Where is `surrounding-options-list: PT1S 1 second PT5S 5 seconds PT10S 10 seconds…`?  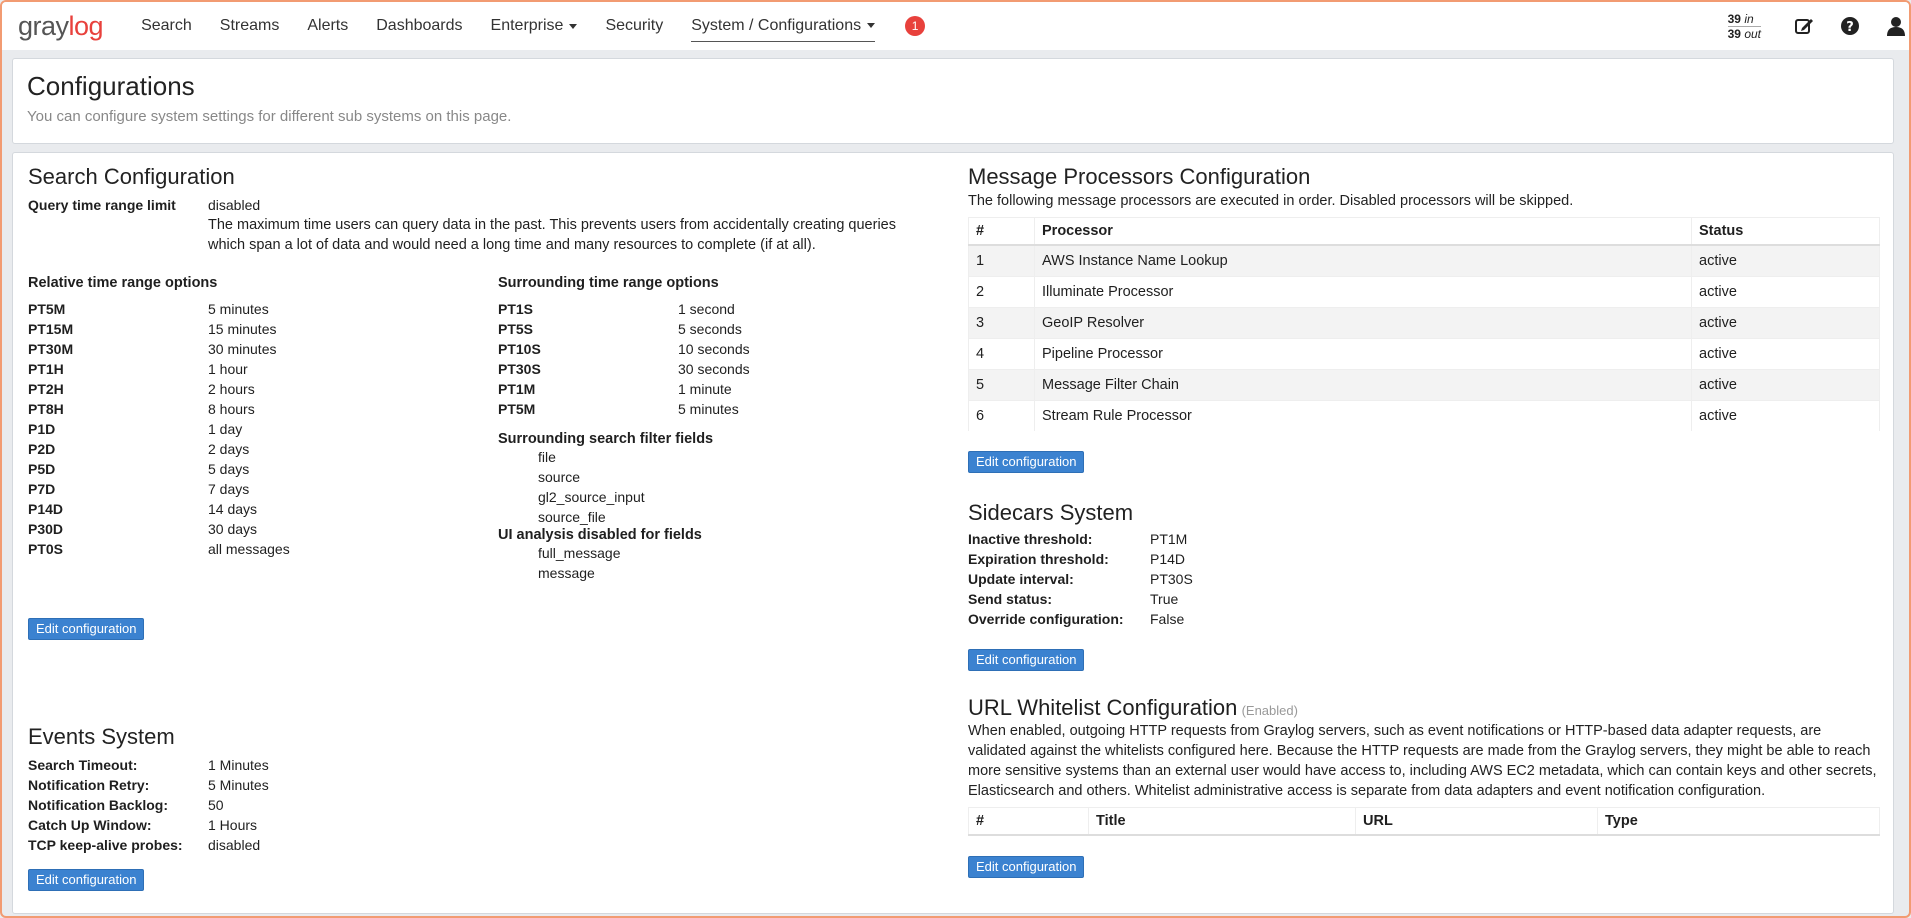
surrounding-options-list: PT1S 1 second PT5S 5 seconds PT10S 10 seconds… is located at coordinates (718, 359).